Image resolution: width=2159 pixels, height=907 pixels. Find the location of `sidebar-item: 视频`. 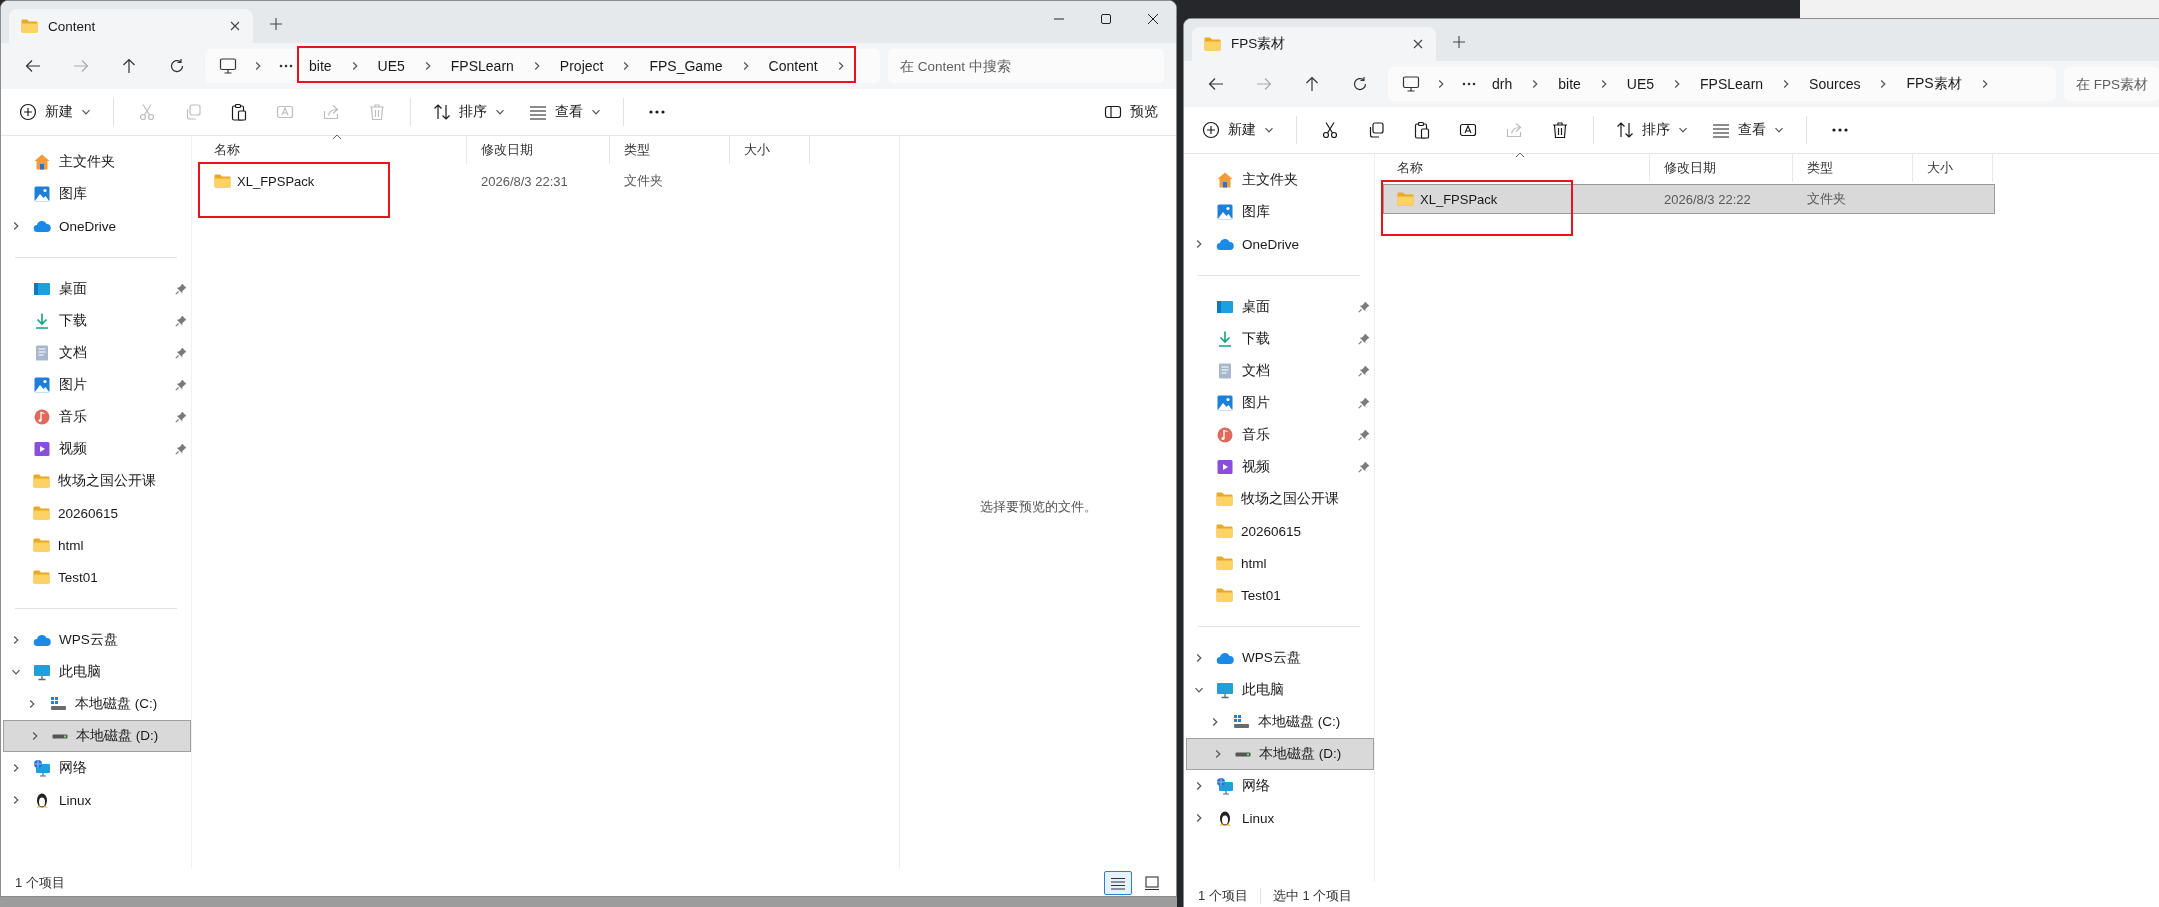

sidebar-item: 视频 is located at coordinates (1279, 467).